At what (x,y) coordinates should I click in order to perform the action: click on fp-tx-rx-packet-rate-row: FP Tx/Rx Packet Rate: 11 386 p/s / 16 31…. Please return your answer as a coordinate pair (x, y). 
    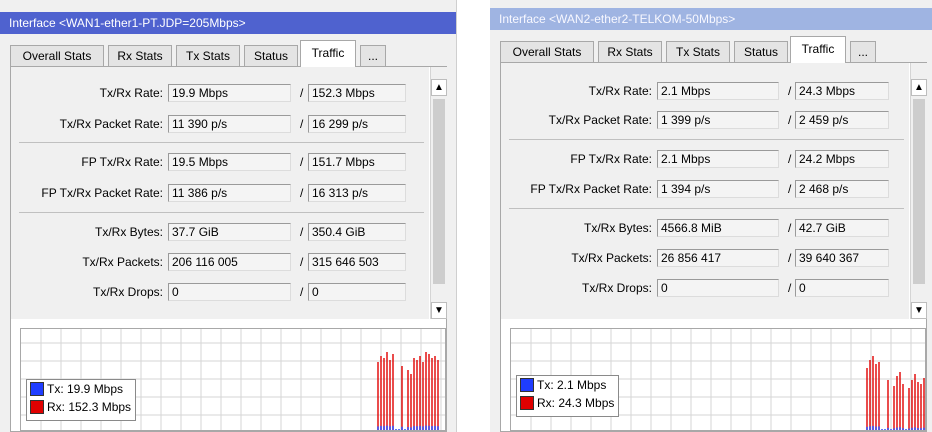
    Looking at the image, I should click on (220, 193).